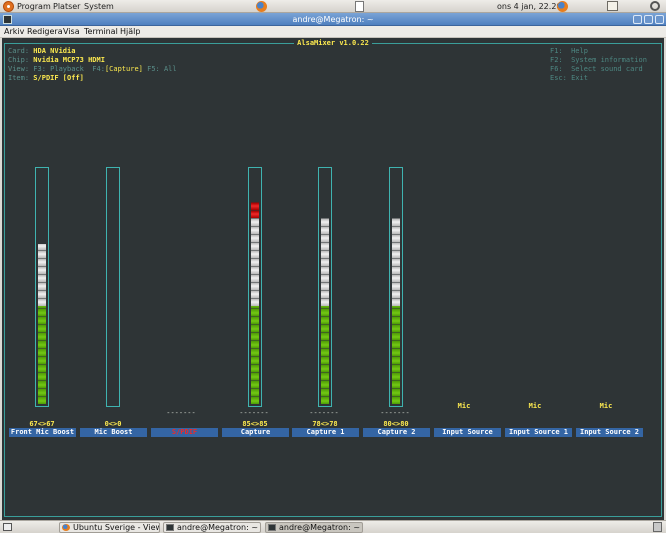  Describe the element at coordinates (396, 432) in the screenshot. I see `control-label: Capture 2` at that location.